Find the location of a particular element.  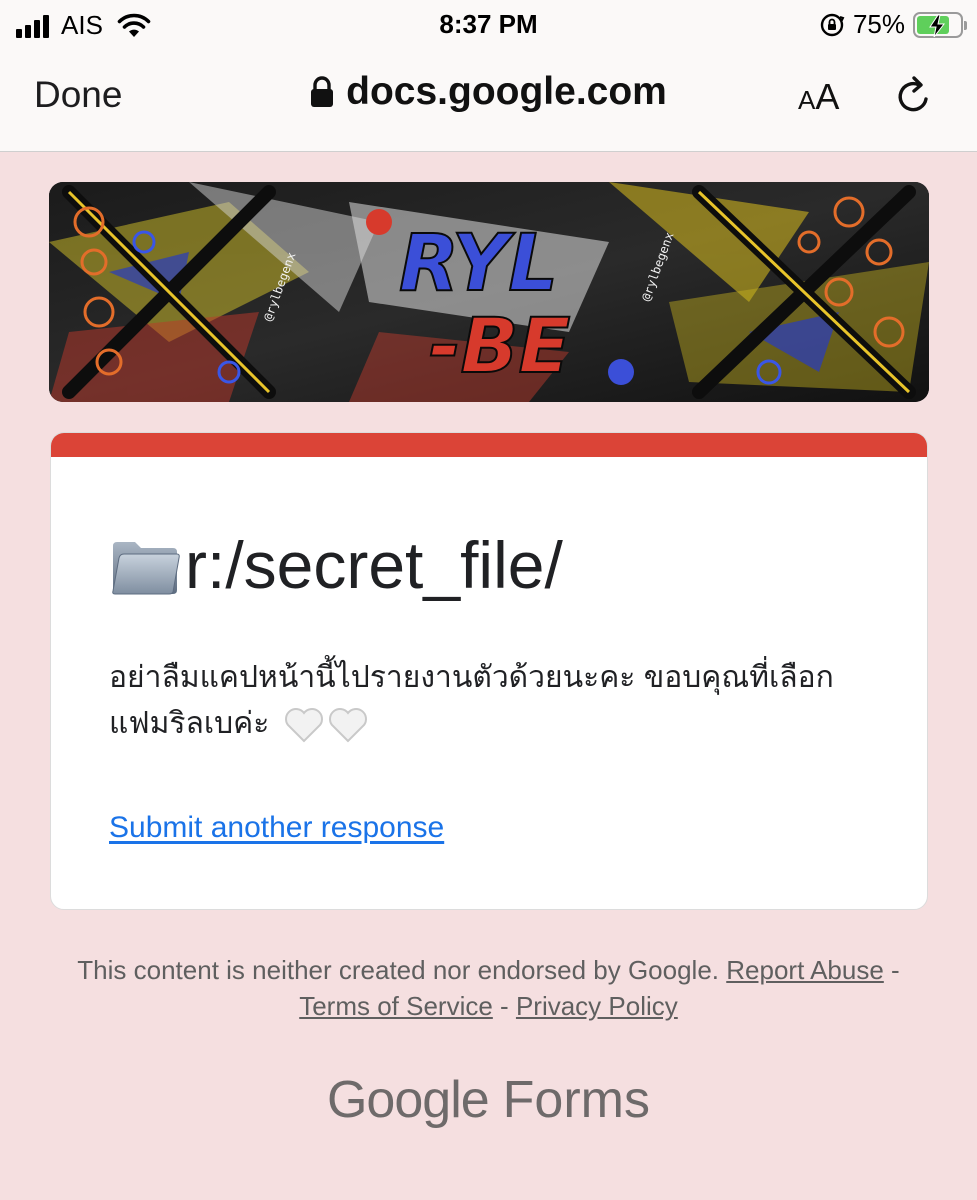

forms-wordmark: Forms is located at coordinates (576, 1100).